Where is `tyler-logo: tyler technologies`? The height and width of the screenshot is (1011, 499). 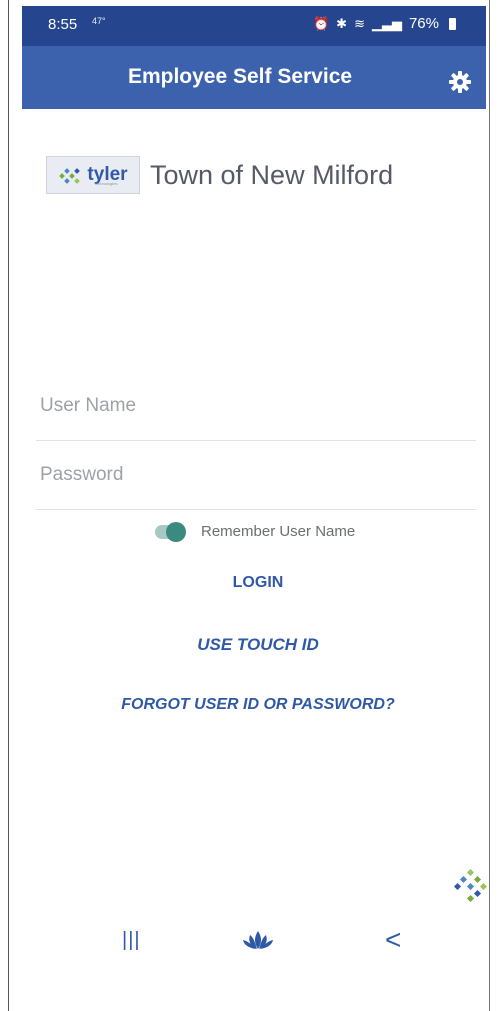 tyler-logo: tyler technologies is located at coordinates (93, 175).